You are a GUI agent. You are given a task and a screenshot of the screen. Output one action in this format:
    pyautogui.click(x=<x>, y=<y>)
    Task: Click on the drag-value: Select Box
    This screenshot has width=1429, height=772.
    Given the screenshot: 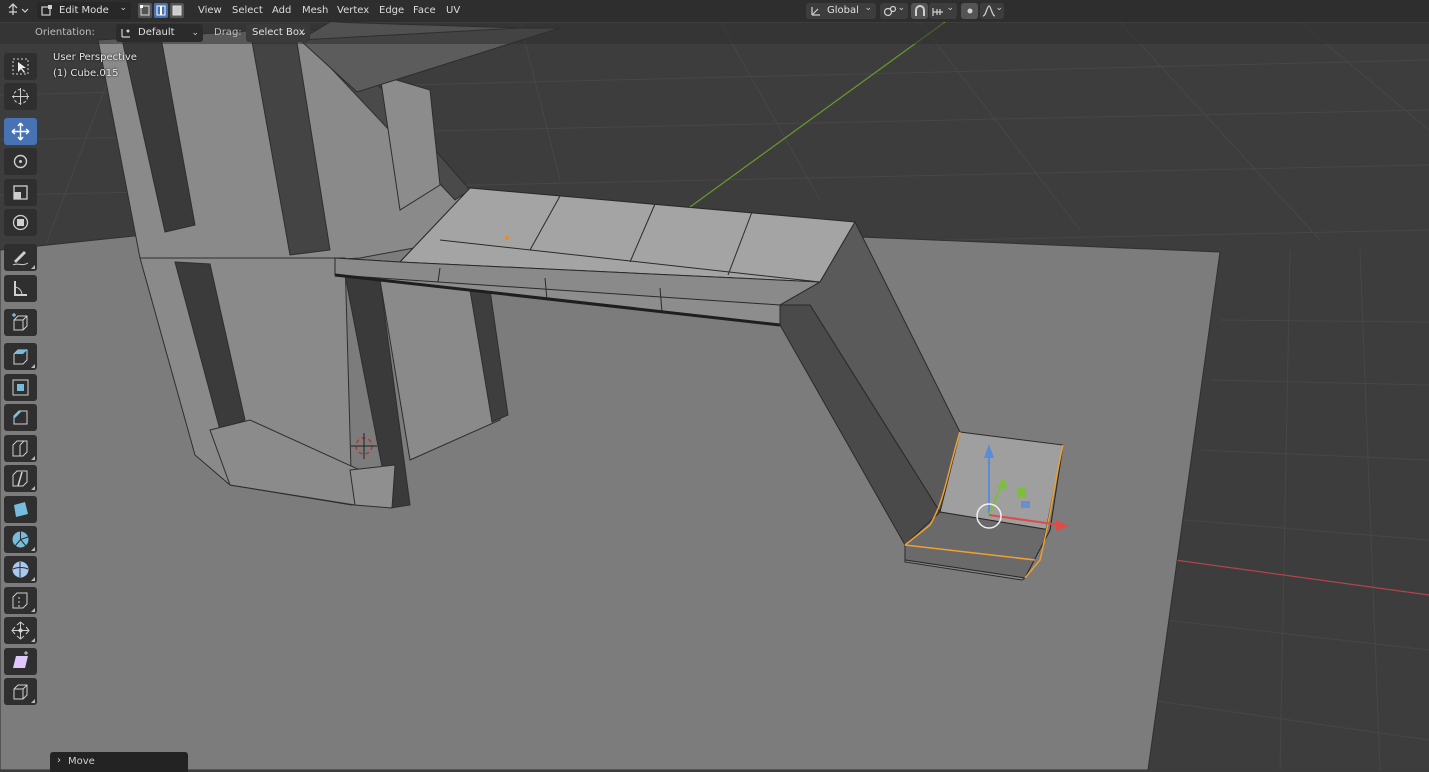 What is the action you would take?
    pyautogui.click(x=278, y=32)
    